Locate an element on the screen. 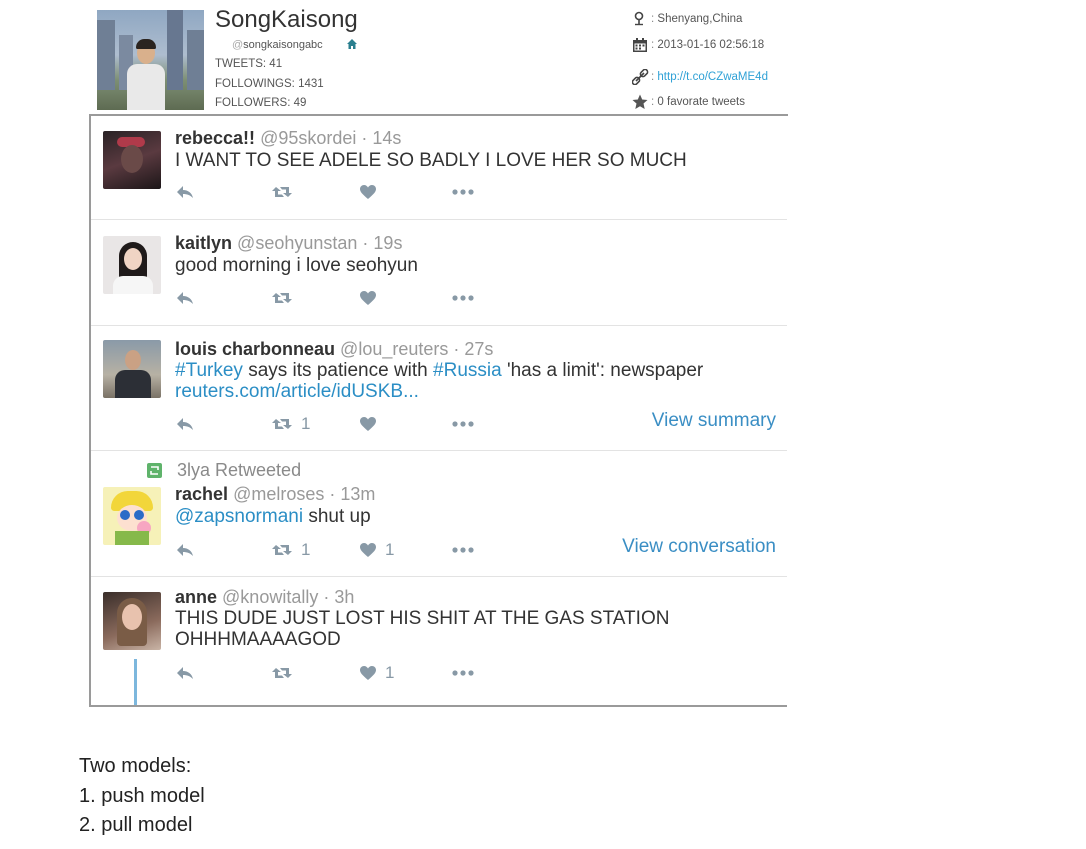 The image size is (1086, 849). profile-name: SongKaisong is located at coordinates (286, 19).